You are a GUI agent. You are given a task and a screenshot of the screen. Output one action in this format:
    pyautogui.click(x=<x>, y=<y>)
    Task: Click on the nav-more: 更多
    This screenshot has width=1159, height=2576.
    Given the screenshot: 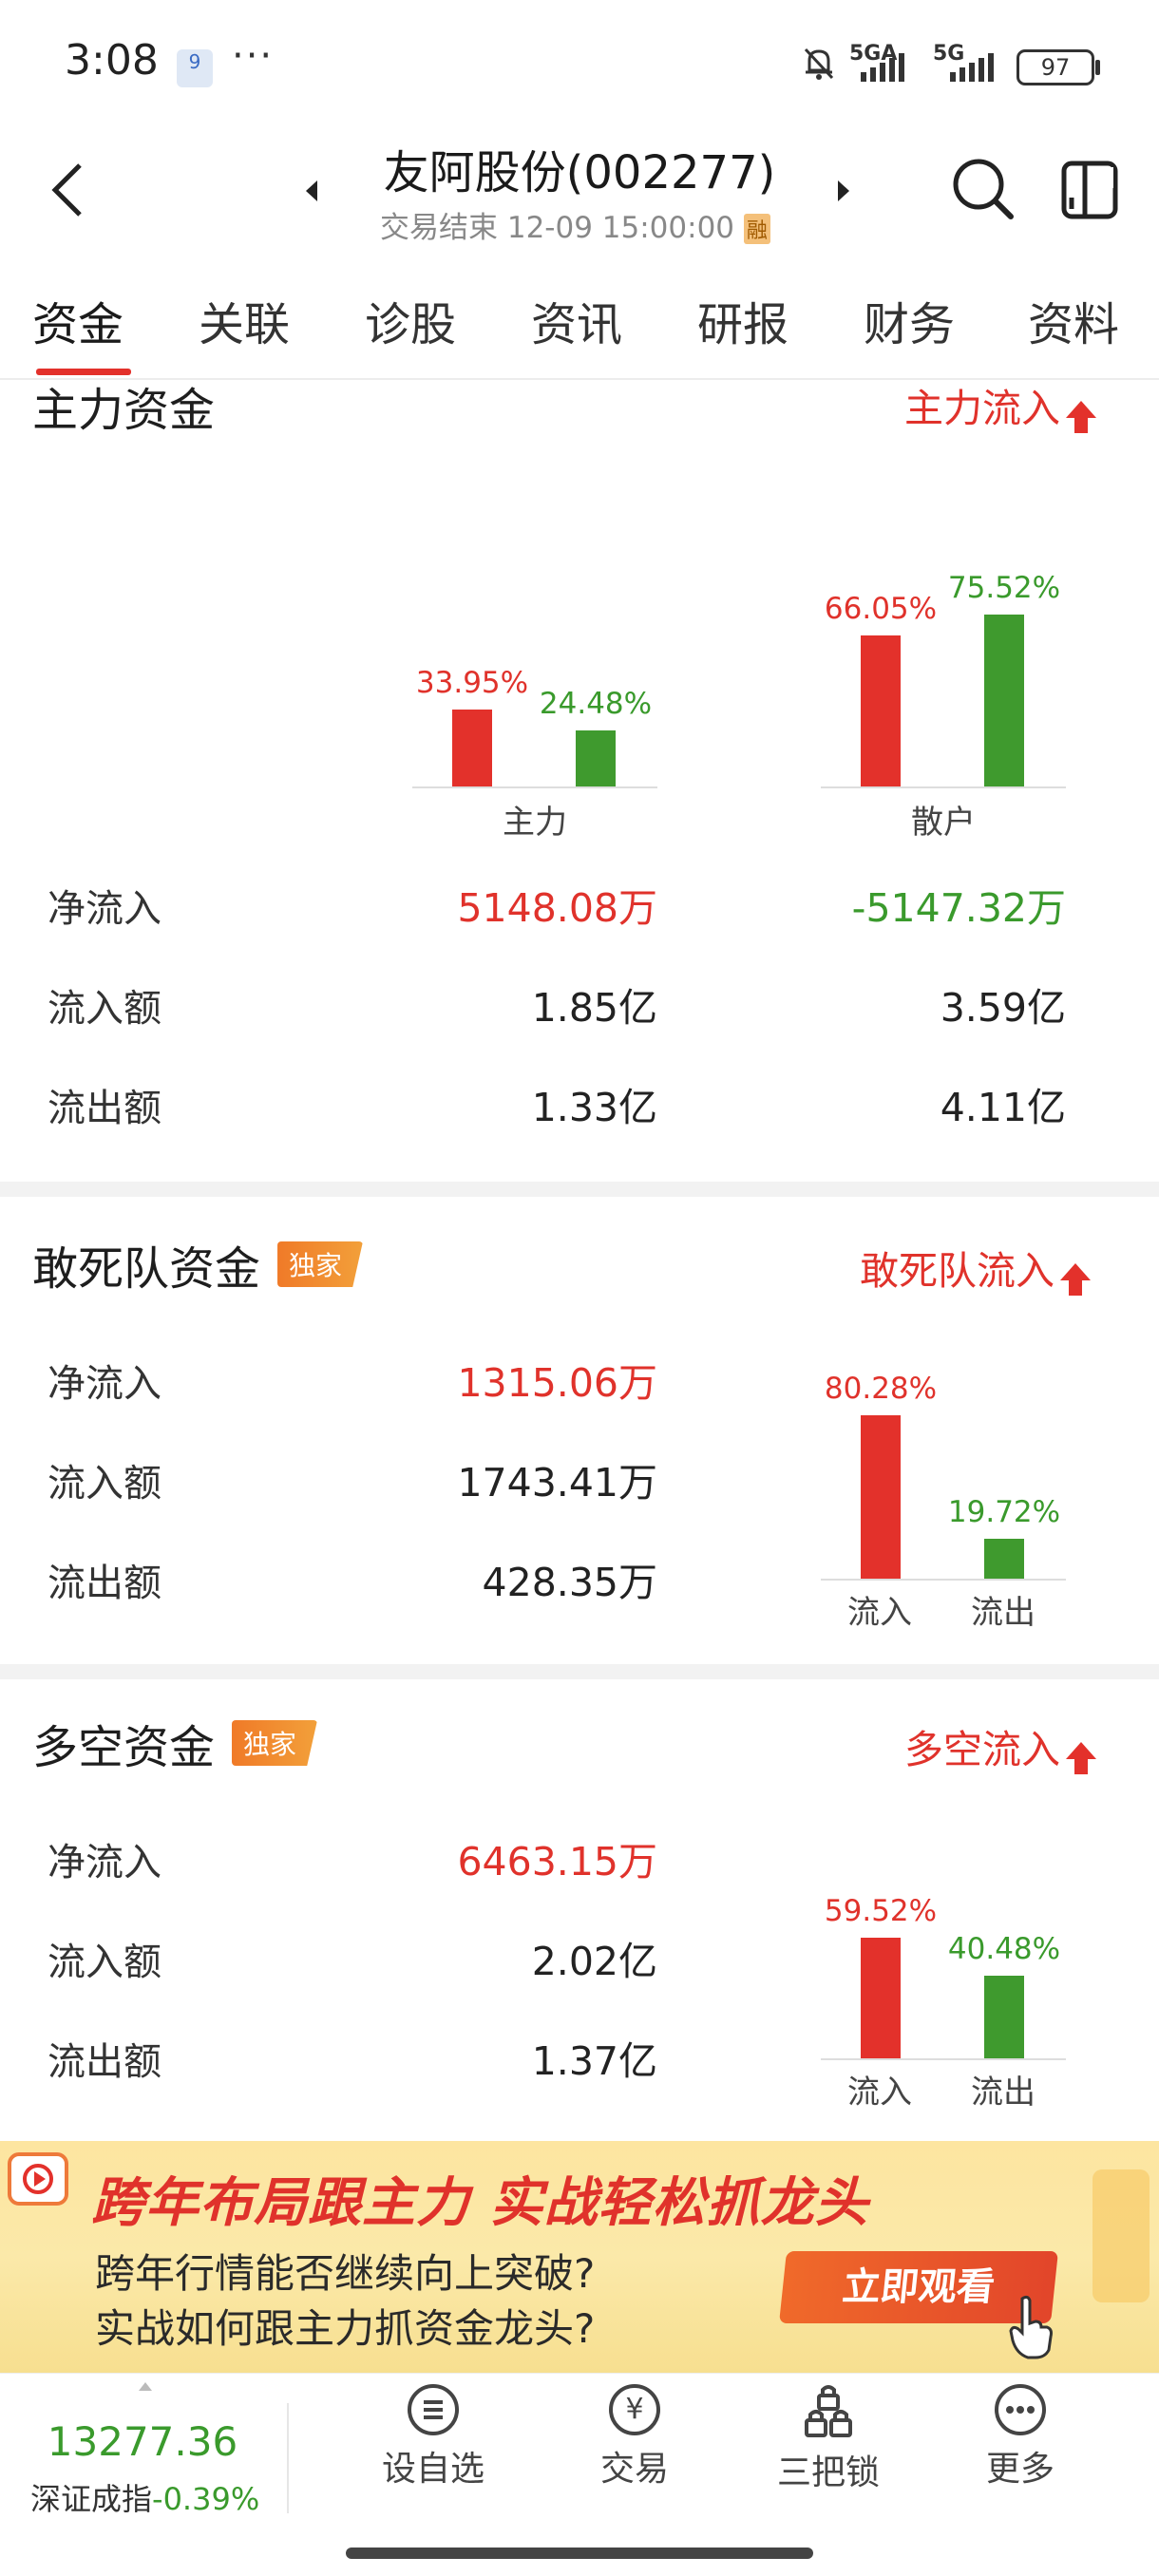 What is the action you would take?
    pyautogui.click(x=1020, y=2437)
    